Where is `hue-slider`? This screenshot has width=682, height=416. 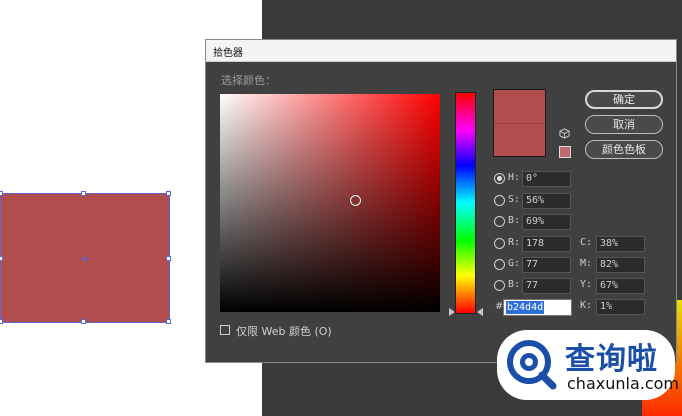
hue-slider is located at coordinates (465, 203).